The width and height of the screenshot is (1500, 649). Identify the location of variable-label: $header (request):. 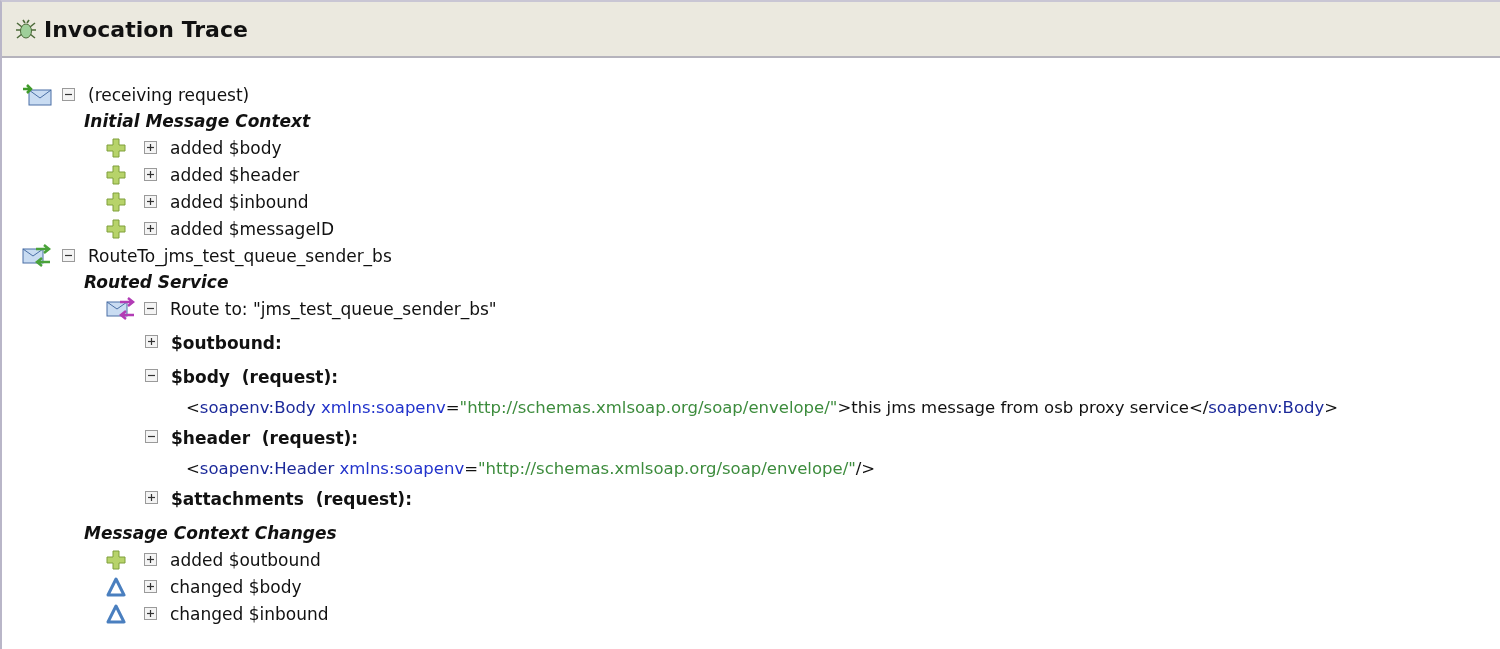
(265, 438).